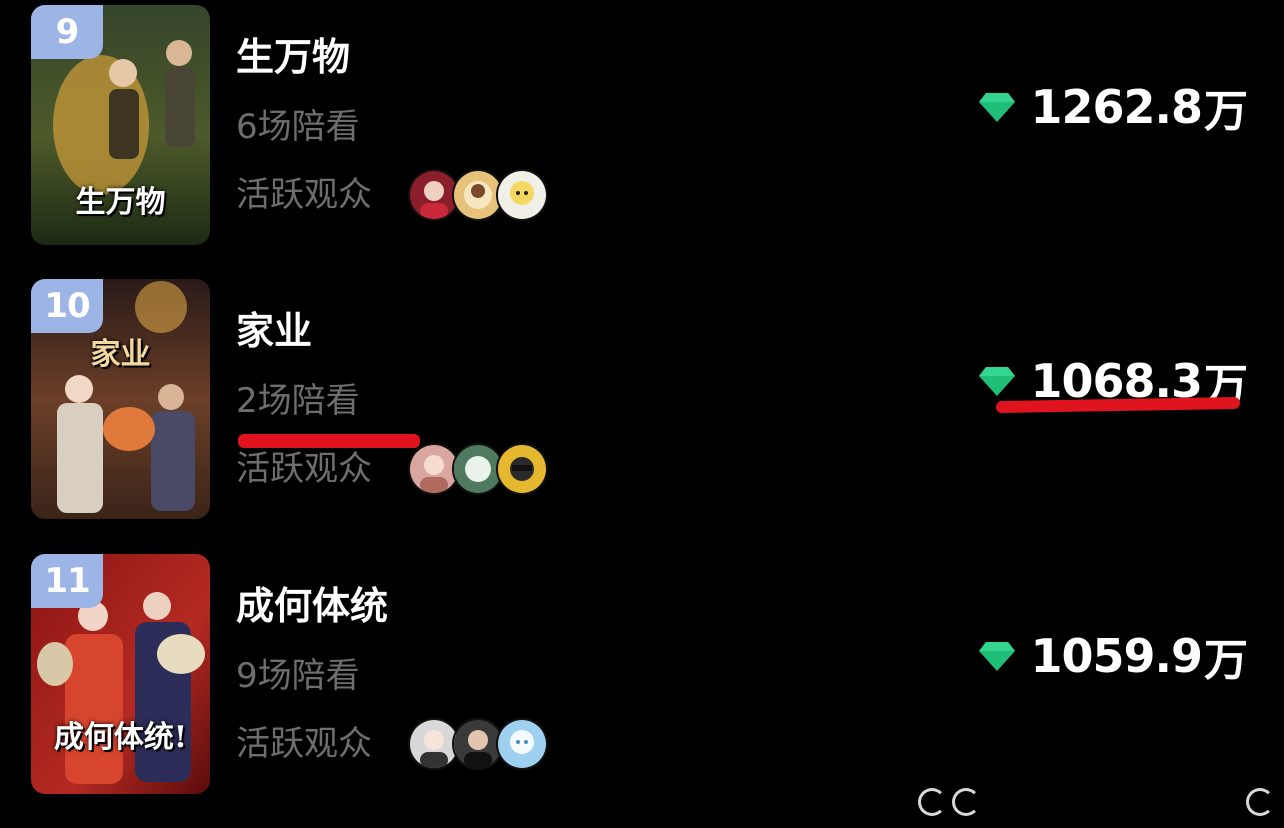 Image resolution: width=1284 pixels, height=828 pixels. What do you see at coordinates (329, 441) in the screenshot?
I see `highlight-underline` at bounding box center [329, 441].